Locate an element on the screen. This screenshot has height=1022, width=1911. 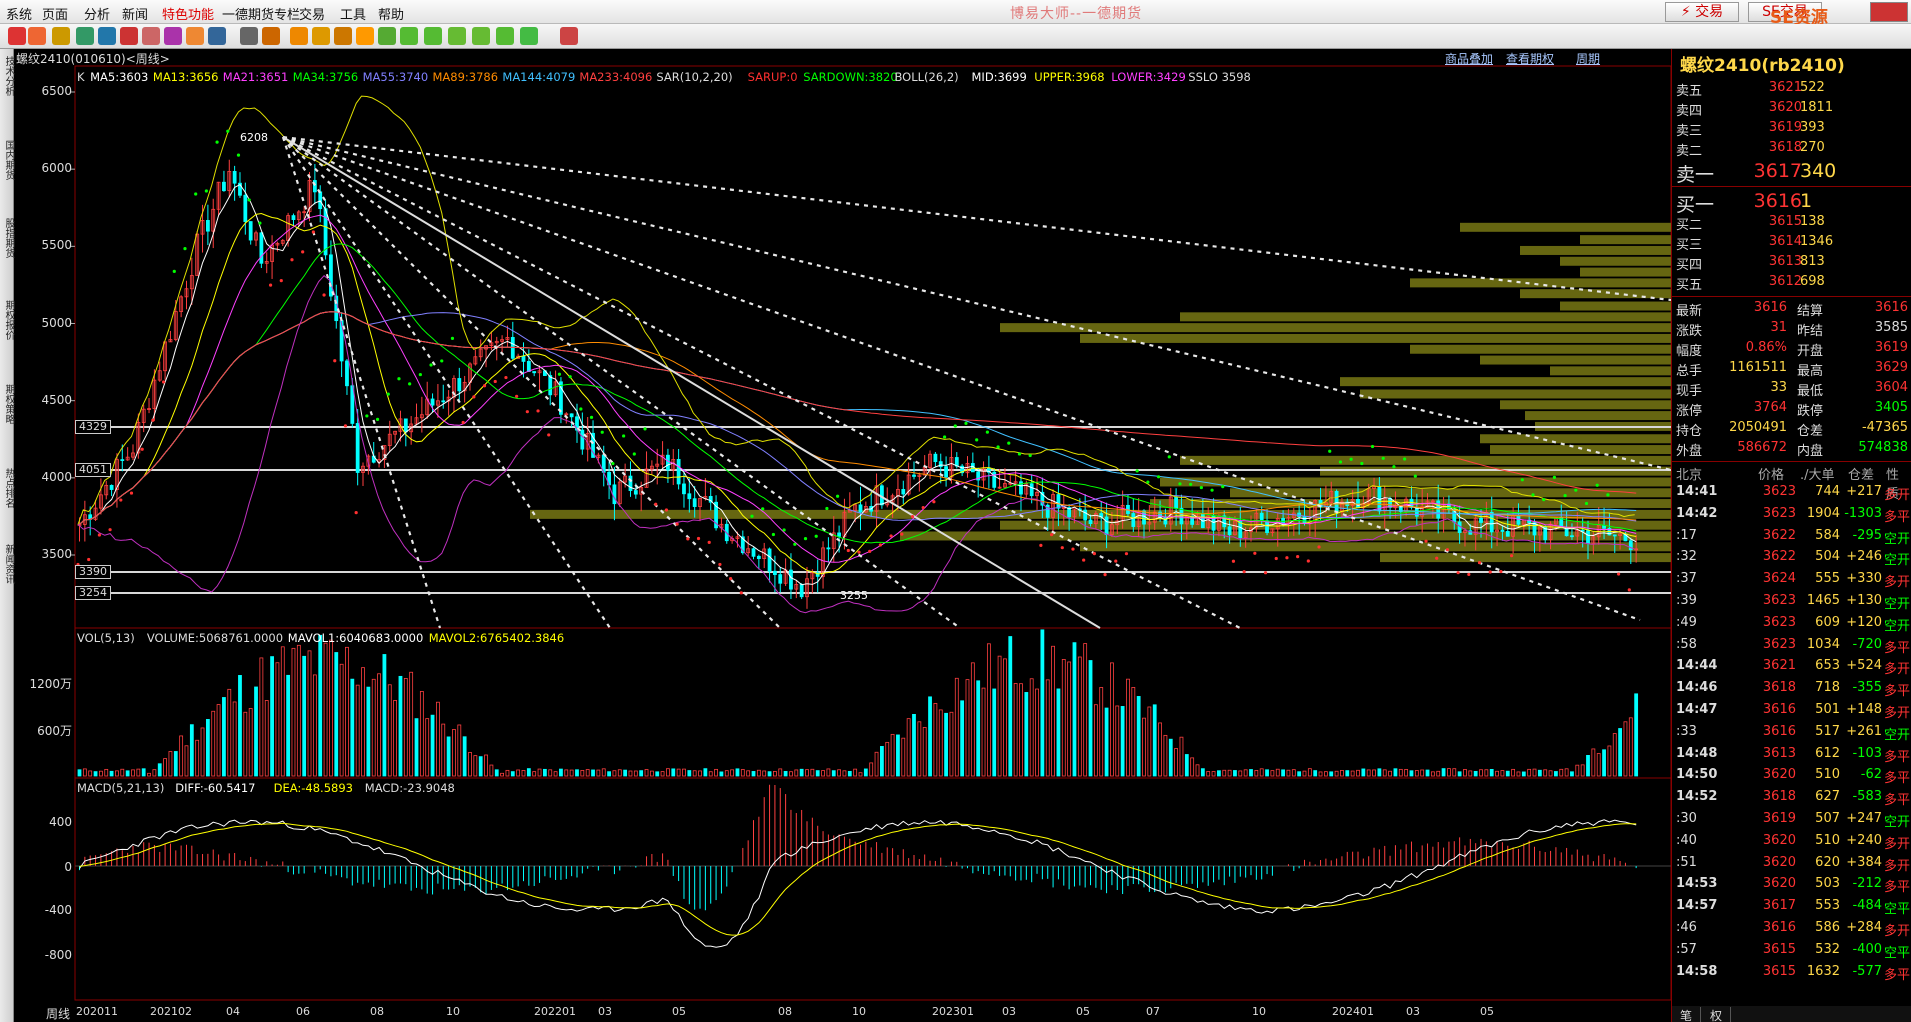
tick-row-9: 14:46 3618 718 -355 多平 is located at coordinates (1793, 689).